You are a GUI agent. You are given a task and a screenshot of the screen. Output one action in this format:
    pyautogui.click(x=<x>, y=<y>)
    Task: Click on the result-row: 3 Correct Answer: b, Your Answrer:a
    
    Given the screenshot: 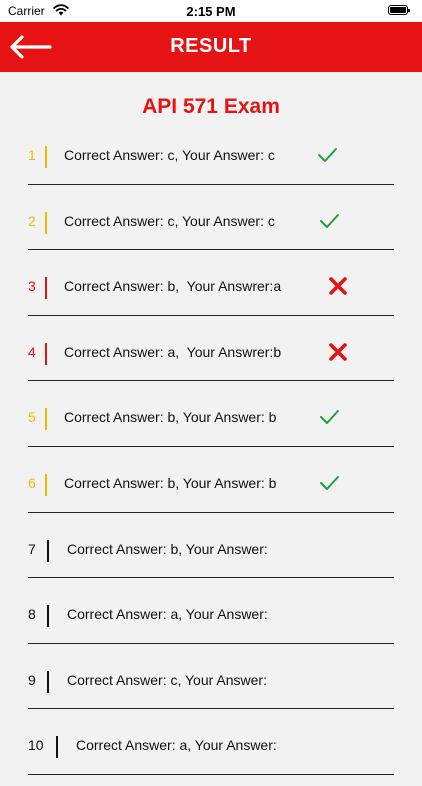 What is the action you would take?
    pyautogui.click(x=211, y=294)
    